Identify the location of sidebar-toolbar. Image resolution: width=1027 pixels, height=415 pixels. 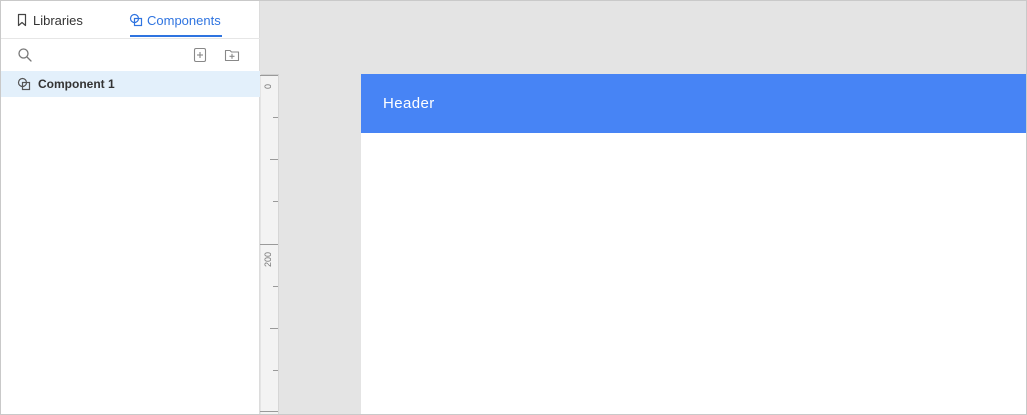
(130, 55).